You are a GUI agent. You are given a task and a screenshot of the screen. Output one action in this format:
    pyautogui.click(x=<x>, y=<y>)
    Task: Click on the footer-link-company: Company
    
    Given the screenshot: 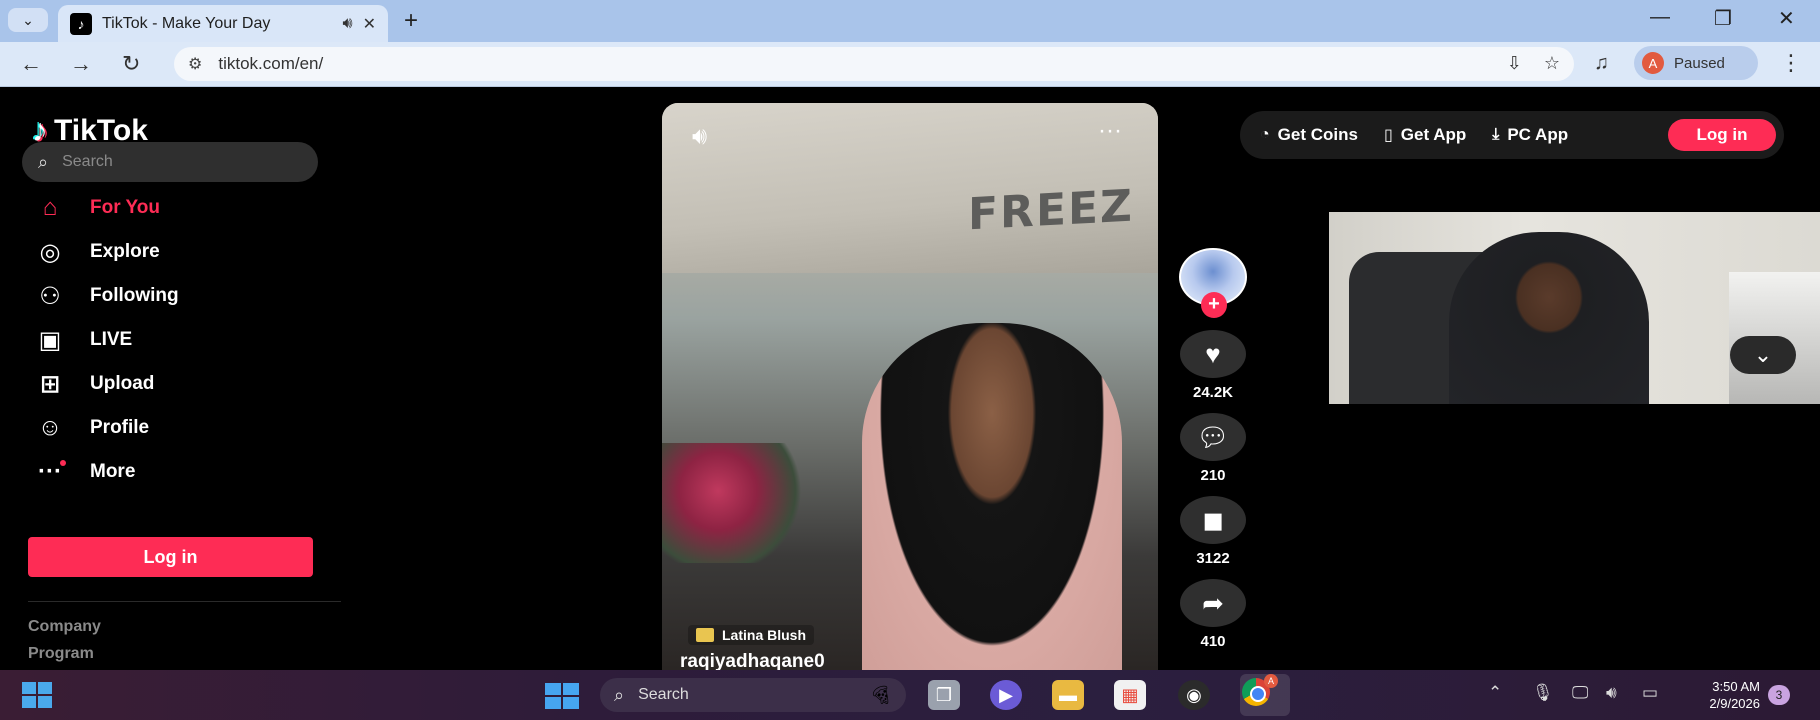 What is the action you would take?
    pyautogui.click(x=64, y=627)
    